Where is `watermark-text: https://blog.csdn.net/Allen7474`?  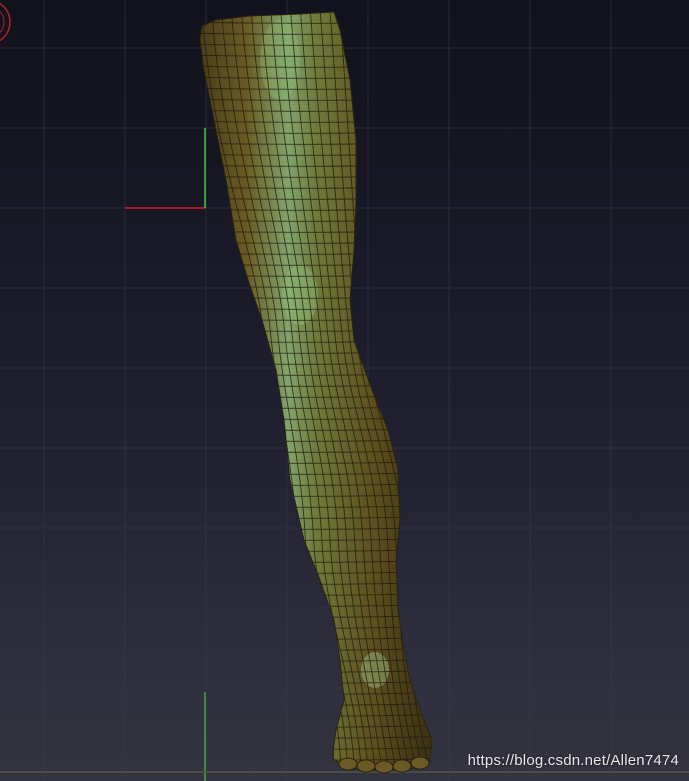 watermark-text: https://blog.csdn.net/Allen7474 is located at coordinates (573, 760).